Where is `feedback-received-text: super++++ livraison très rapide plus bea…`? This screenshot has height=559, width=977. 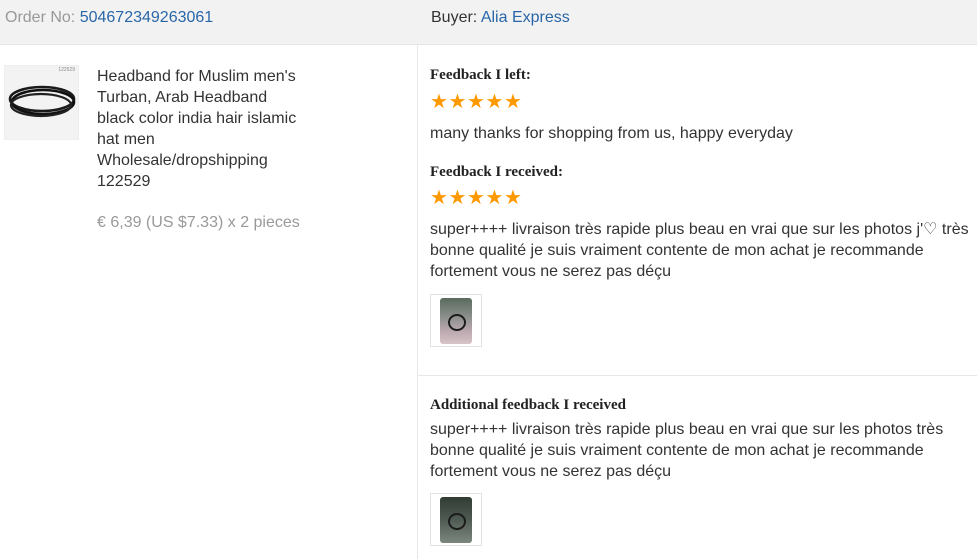 feedback-received-text: super++++ livraison très rapide plus bea… is located at coordinates (699, 250).